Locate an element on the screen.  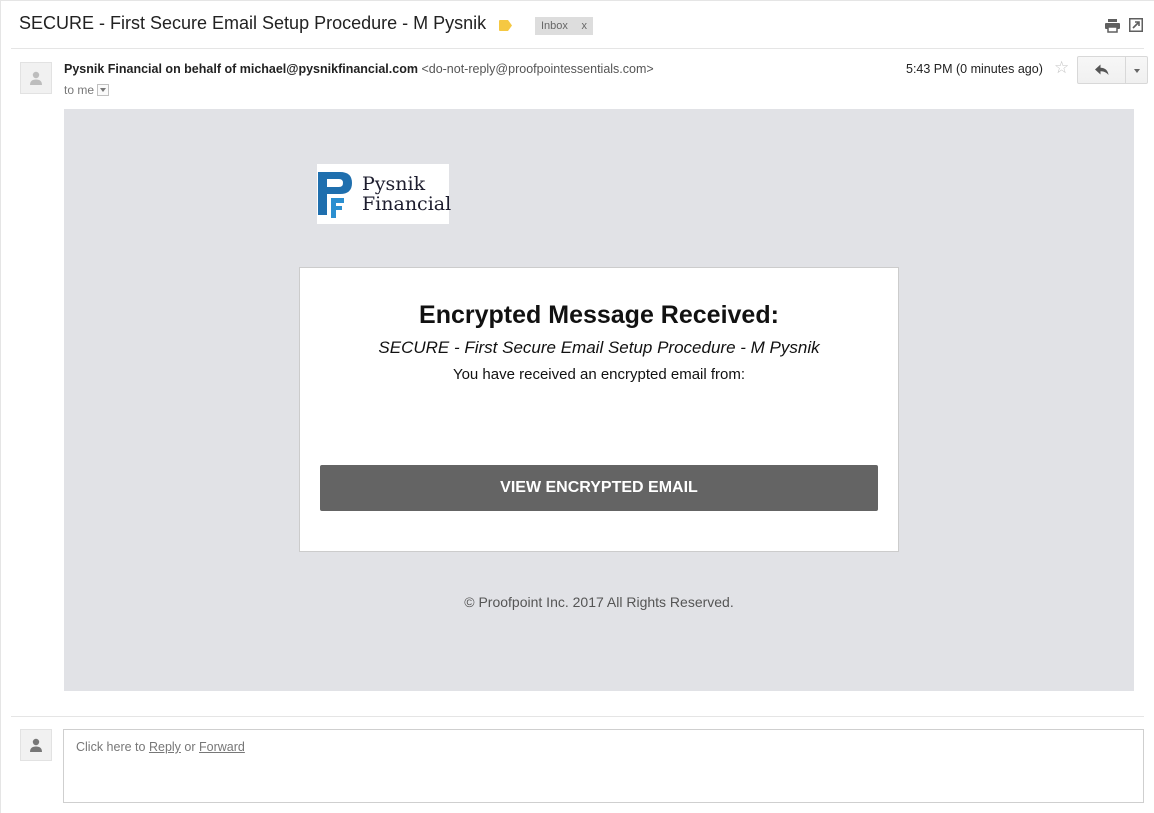
inbox-label-chip: Inbox x is located at coordinates (564, 26).